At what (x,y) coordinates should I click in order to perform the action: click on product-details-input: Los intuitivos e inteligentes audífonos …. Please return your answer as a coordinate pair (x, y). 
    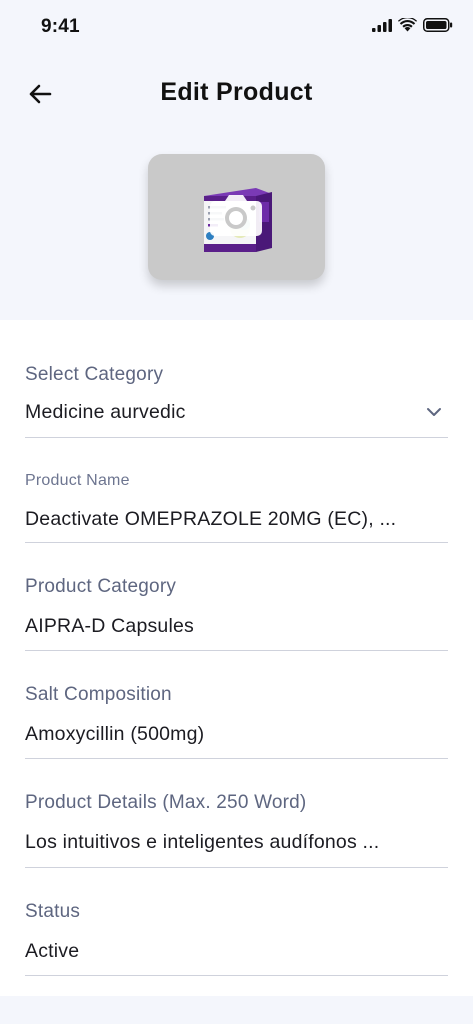
    Looking at the image, I should click on (202, 842).